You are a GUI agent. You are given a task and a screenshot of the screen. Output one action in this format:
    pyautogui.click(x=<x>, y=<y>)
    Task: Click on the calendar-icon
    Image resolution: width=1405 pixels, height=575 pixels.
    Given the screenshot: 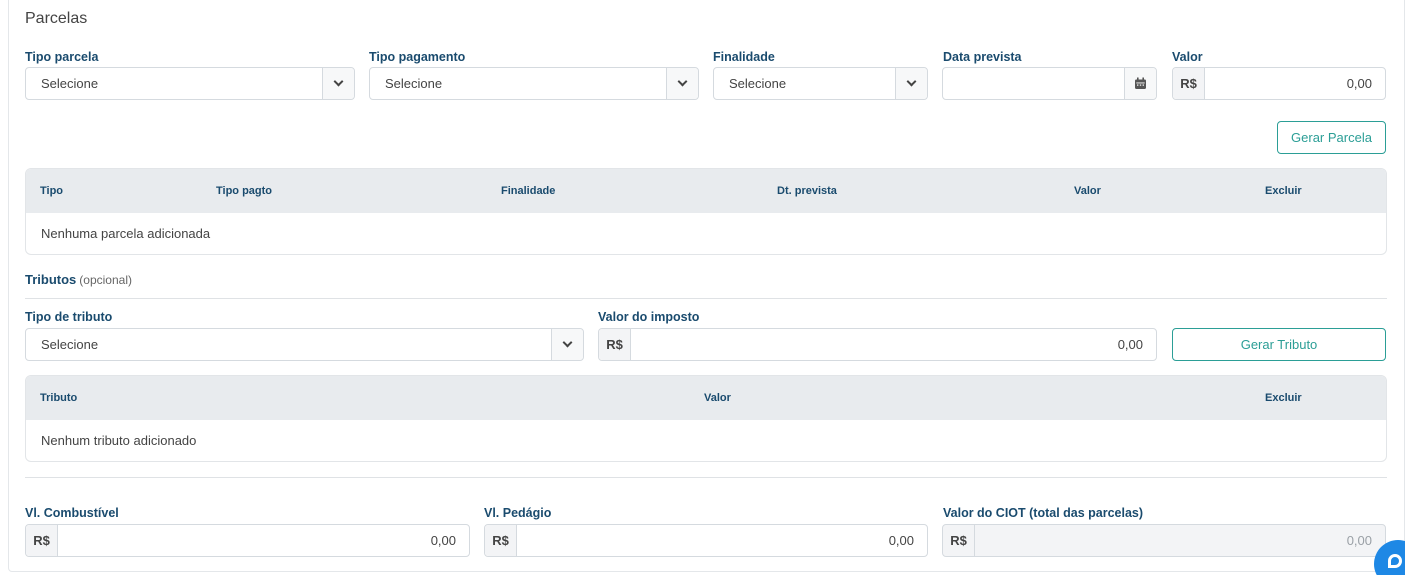 What is the action you would take?
    pyautogui.click(x=1140, y=83)
    